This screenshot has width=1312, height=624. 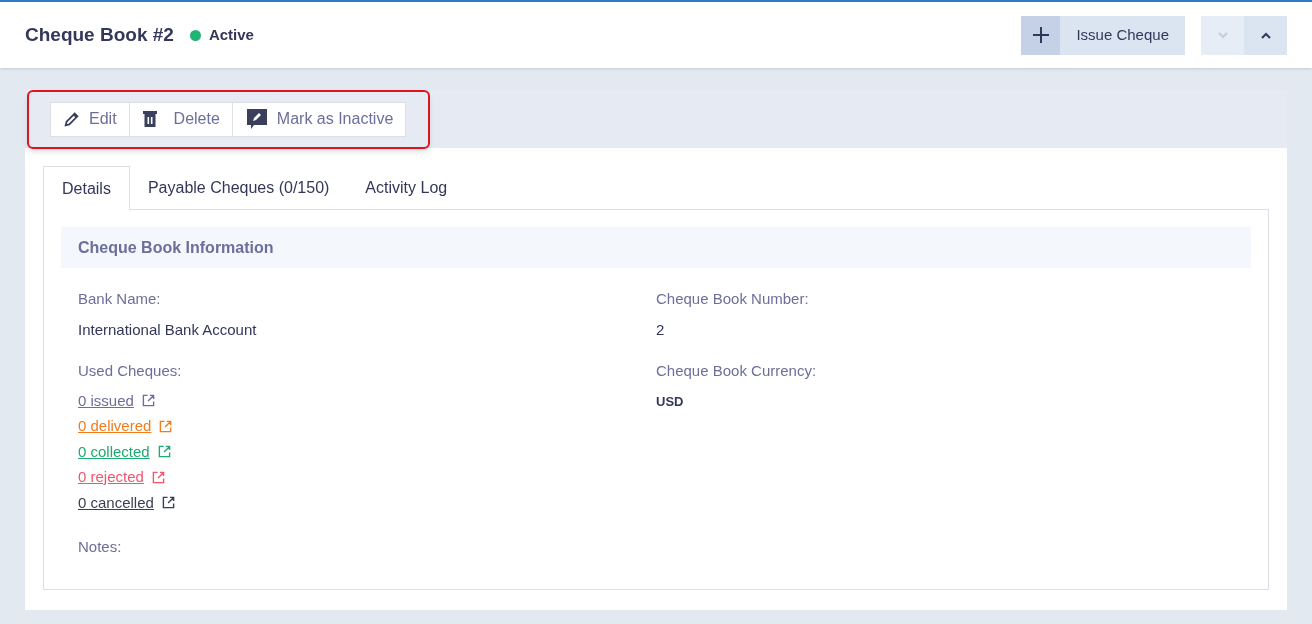 What do you see at coordinates (130, 371) in the screenshot?
I see `field-label: Used Cheques:` at bounding box center [130, 371].